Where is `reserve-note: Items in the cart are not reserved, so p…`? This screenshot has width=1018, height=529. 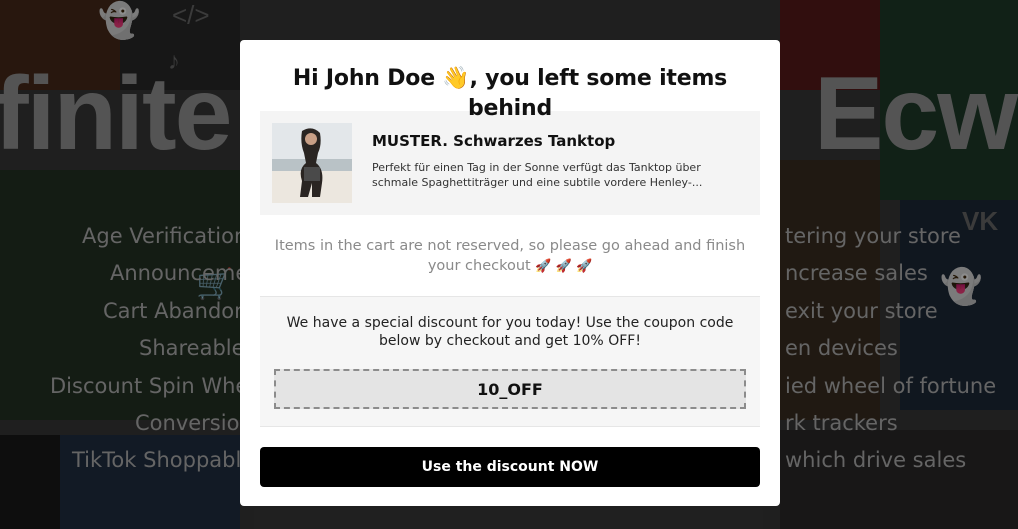
reserve-note: Items in the cart are not reserved, so p… is located at coordinates (510, 256).